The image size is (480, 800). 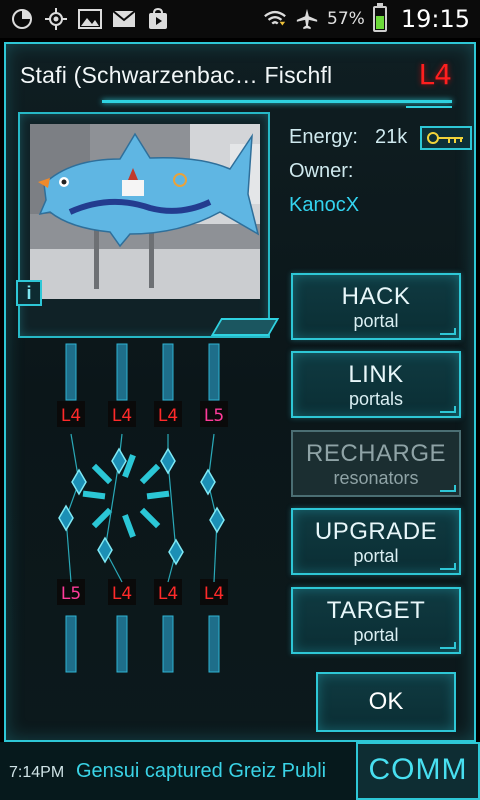 What do you see at coordinates (324, 205) in the screenshot?
I see `owner-name: KanocX` at bounding box center [324, 205].